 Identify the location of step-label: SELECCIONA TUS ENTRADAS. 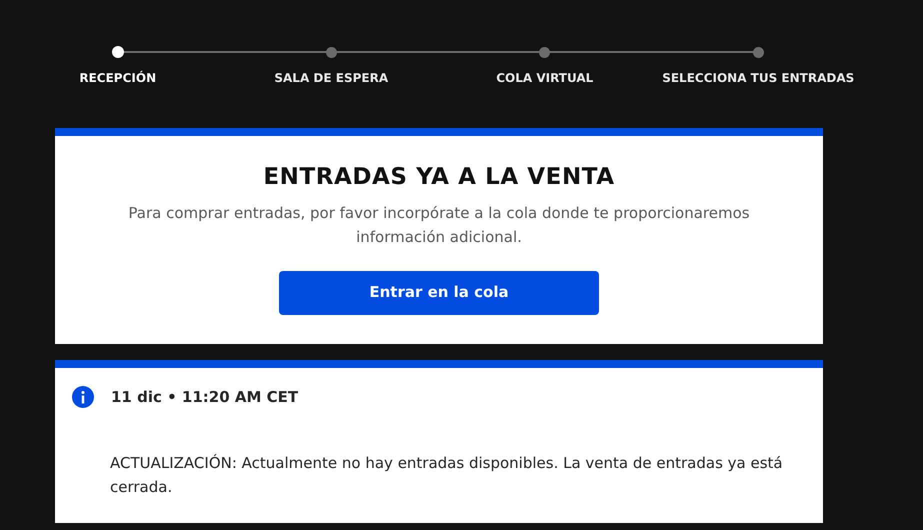
(758, 78).